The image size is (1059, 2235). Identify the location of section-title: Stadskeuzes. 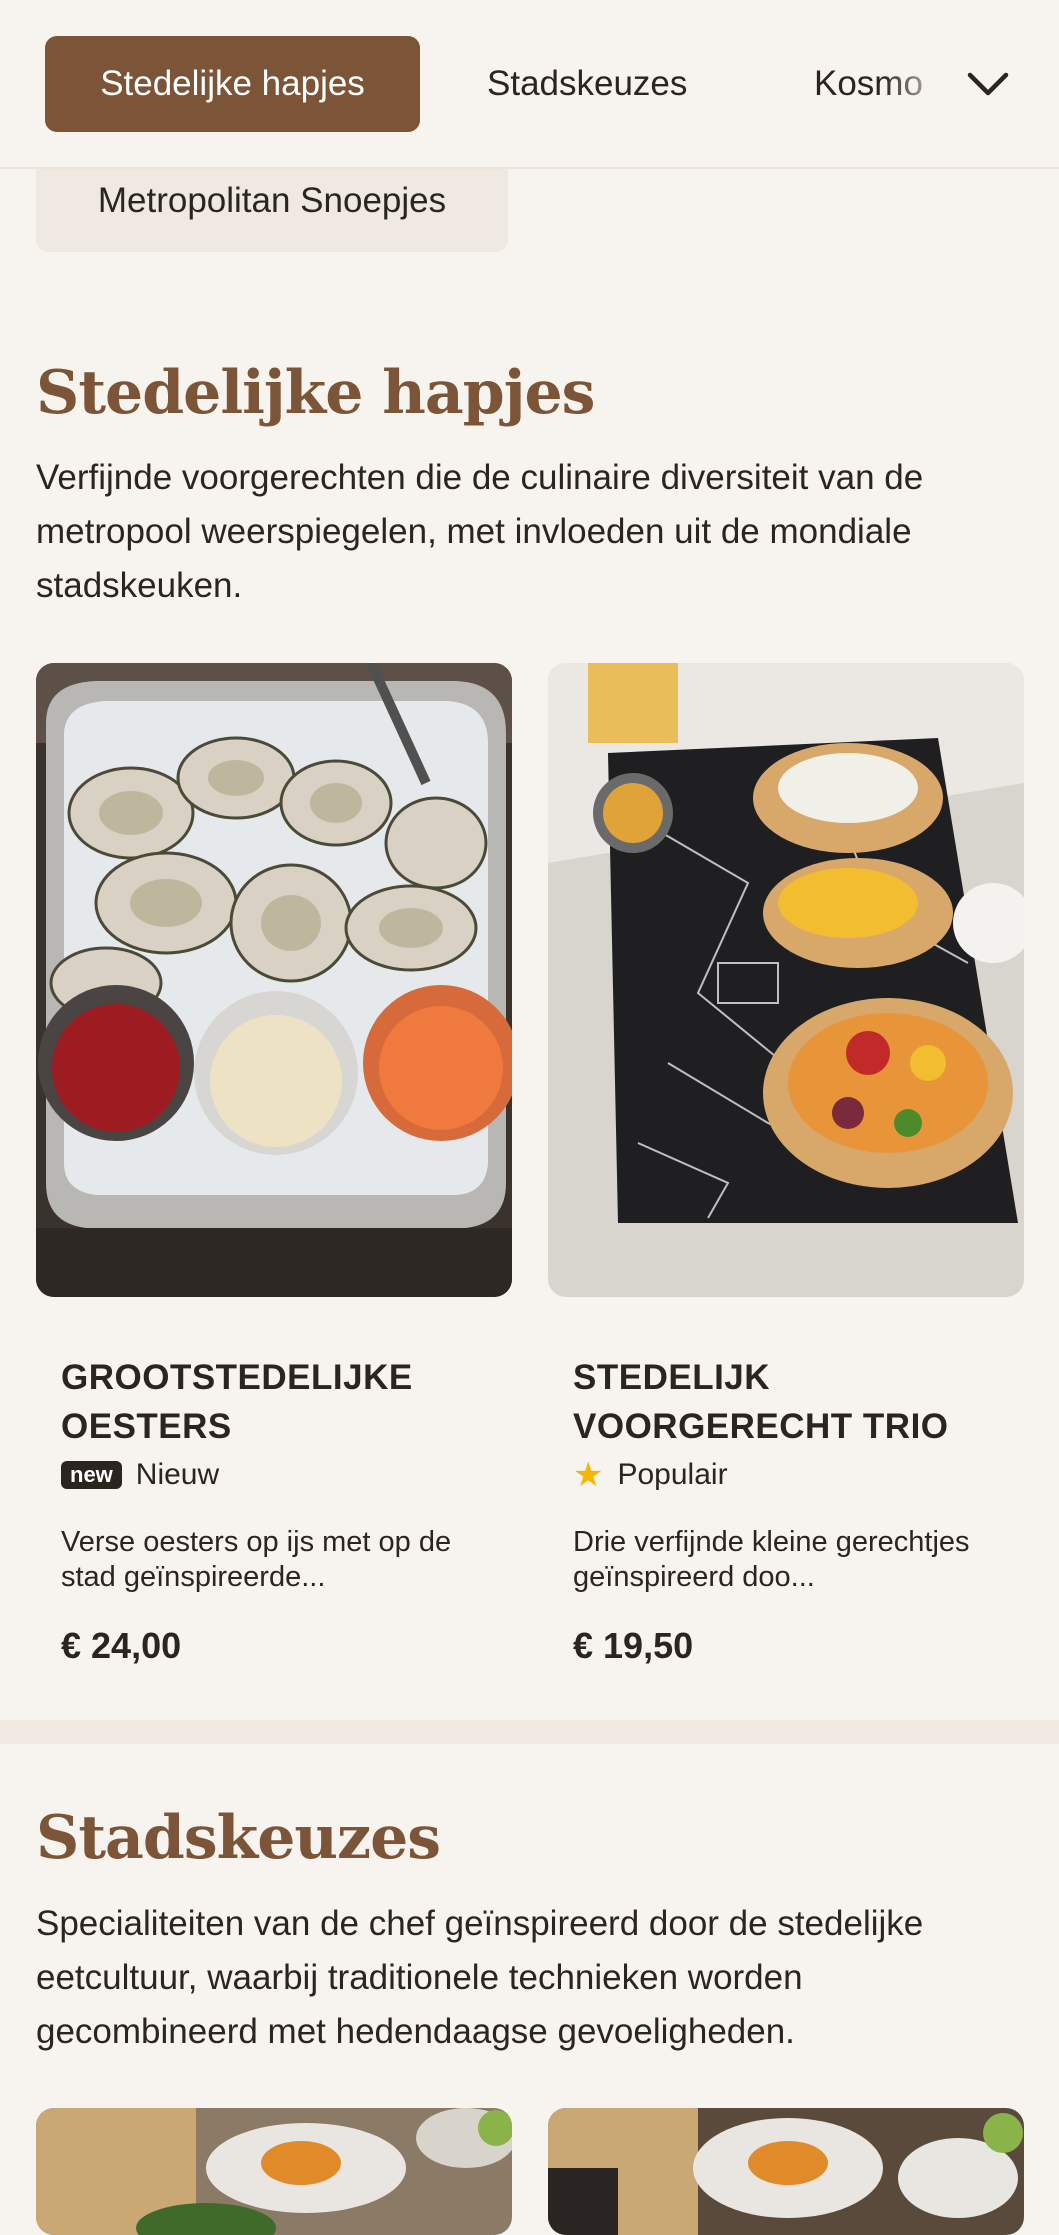
(238, 1838).